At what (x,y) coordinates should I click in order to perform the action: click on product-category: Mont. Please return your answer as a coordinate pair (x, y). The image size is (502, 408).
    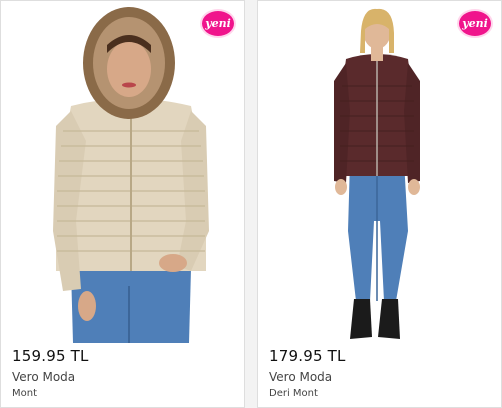
    Looking at the image, I should click on (25, 393).